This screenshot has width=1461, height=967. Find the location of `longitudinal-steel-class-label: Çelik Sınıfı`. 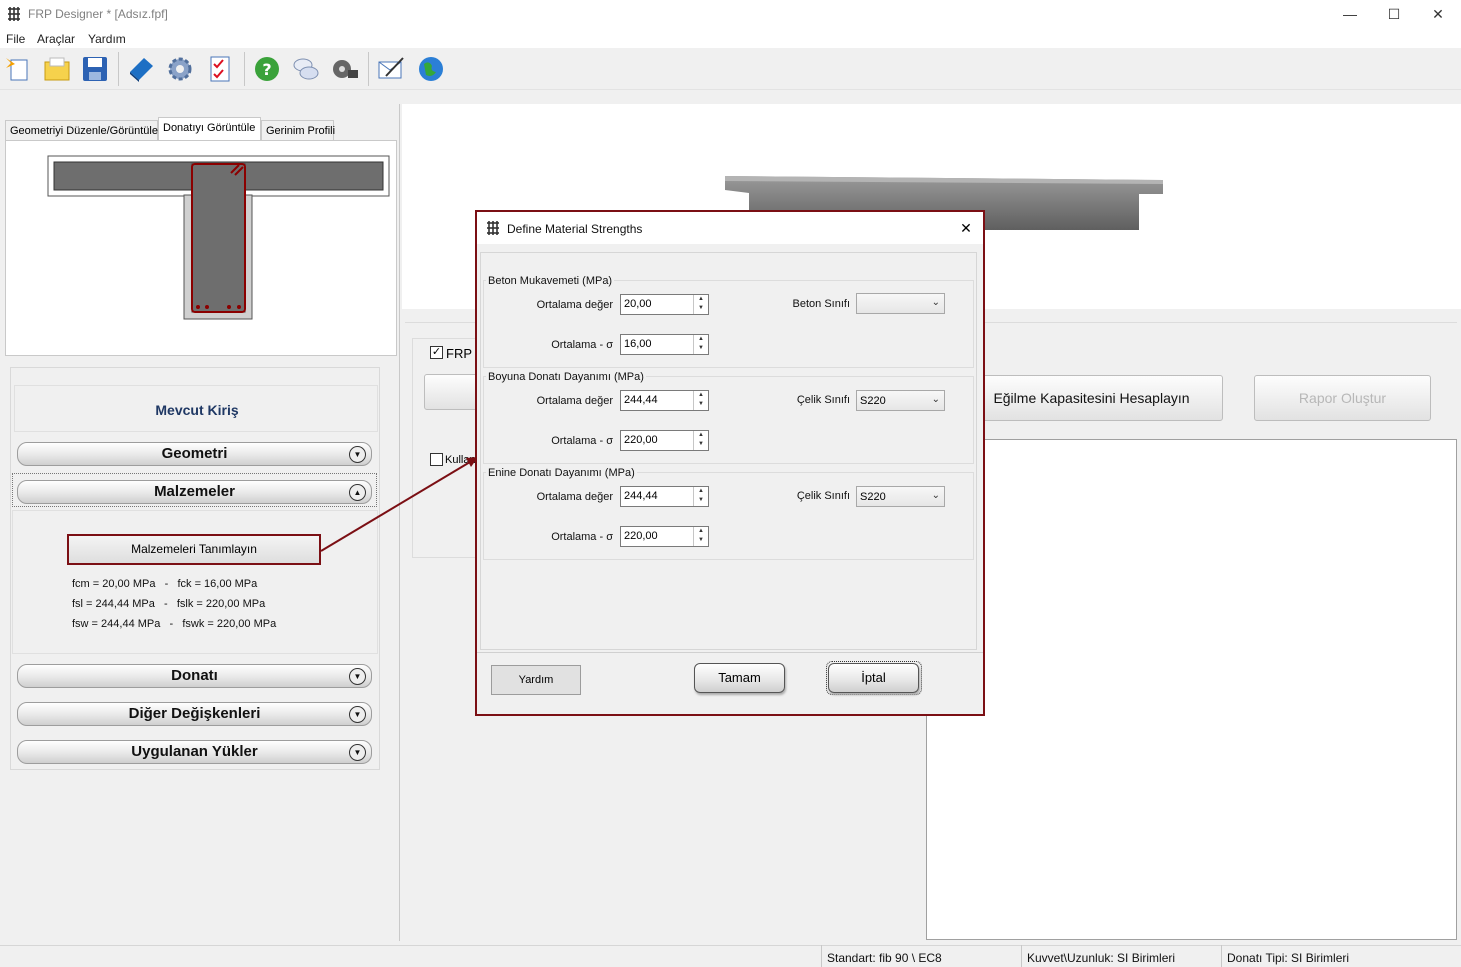

longitudinal-steel-class-label: Çelik Sınıfı is located at coordinates (823, 400).